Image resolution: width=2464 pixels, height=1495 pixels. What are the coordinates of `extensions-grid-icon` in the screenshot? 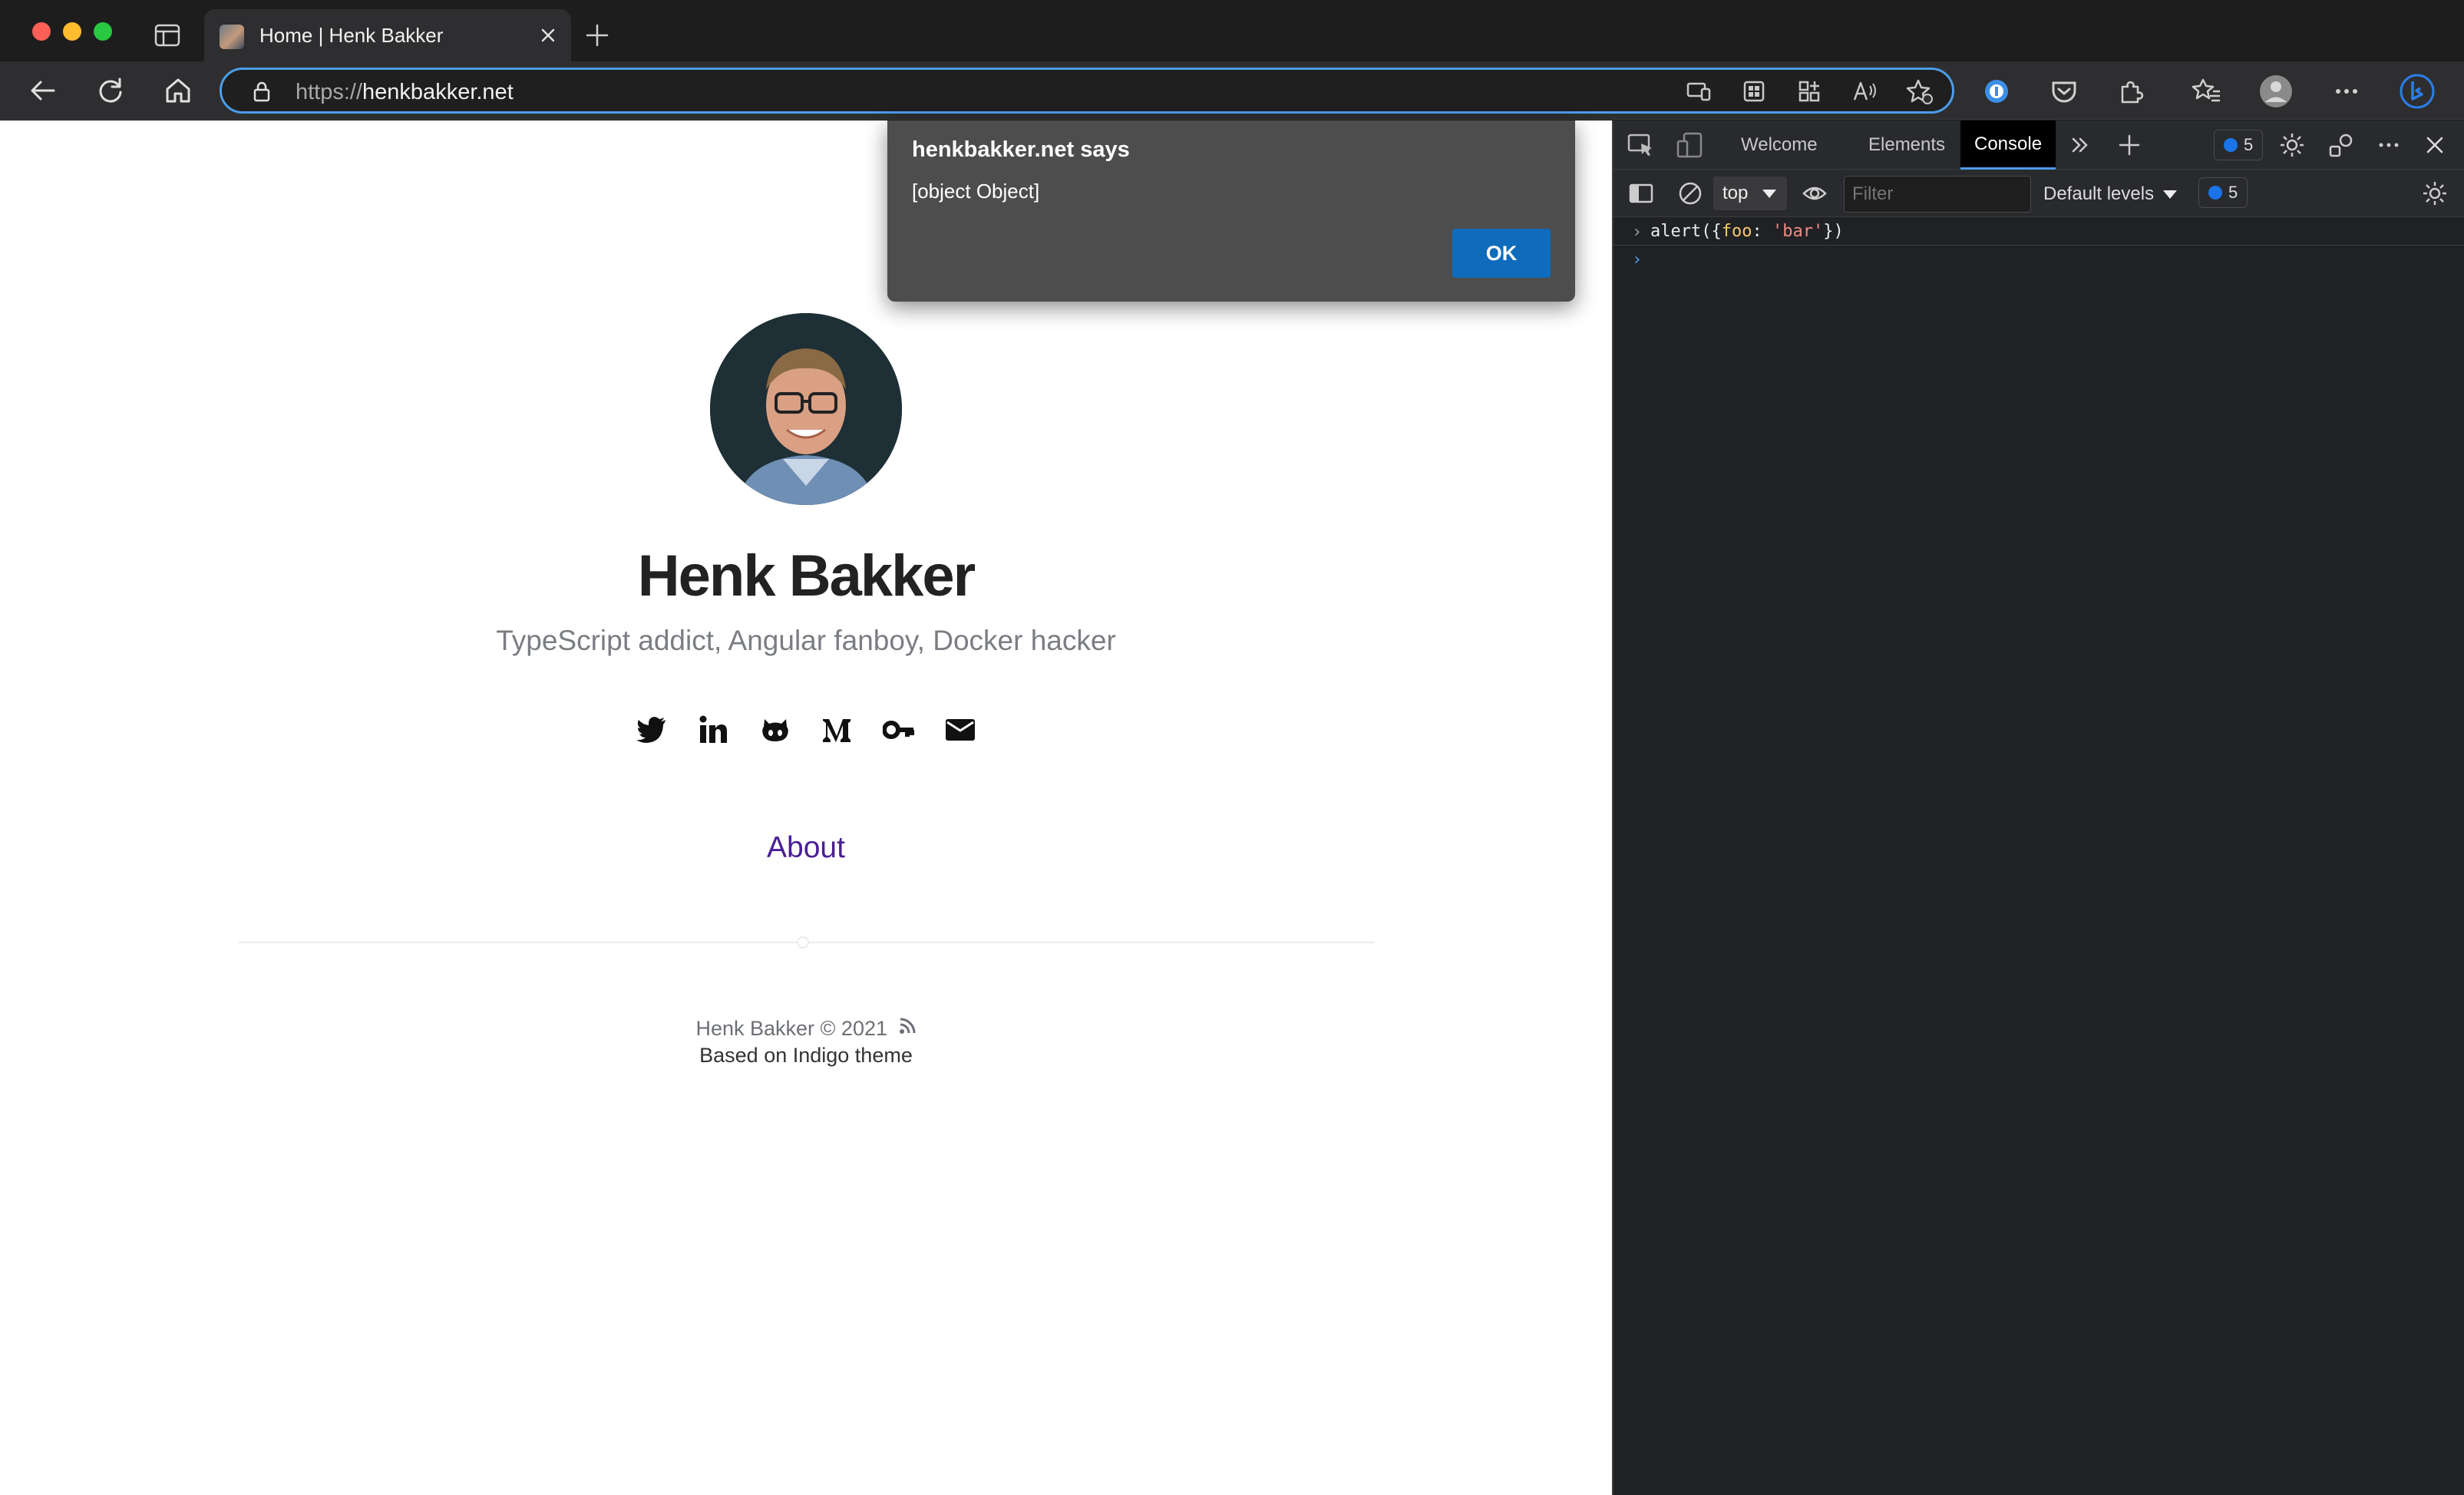 It's located at (1754, 91).